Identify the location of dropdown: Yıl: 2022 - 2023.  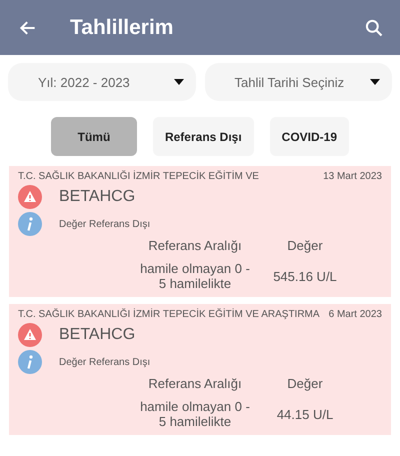
(102, 82).